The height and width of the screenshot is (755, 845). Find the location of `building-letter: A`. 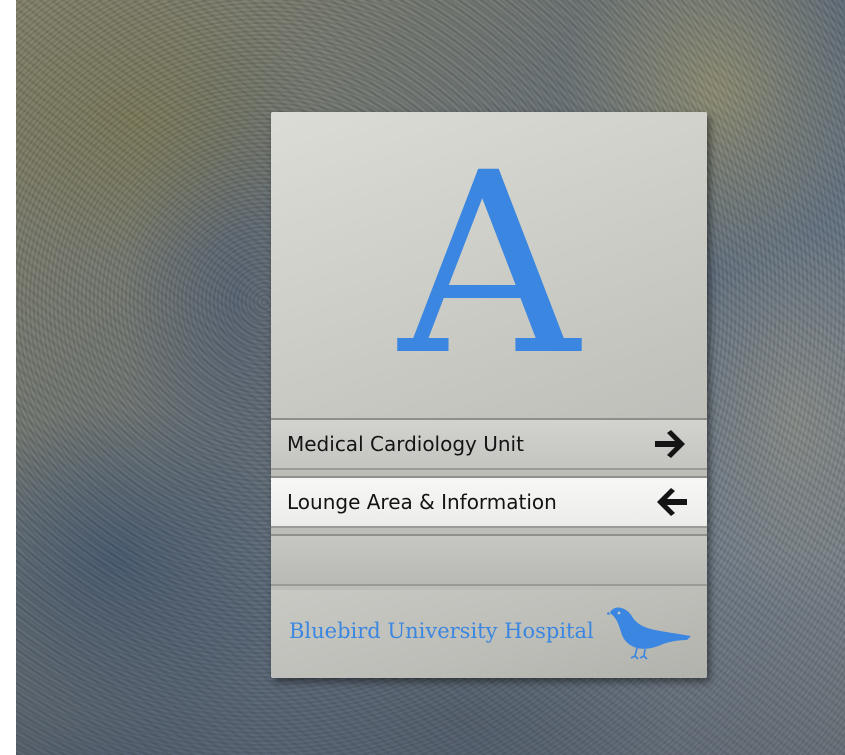

building-letter: A is located at coordinates (489, 264).